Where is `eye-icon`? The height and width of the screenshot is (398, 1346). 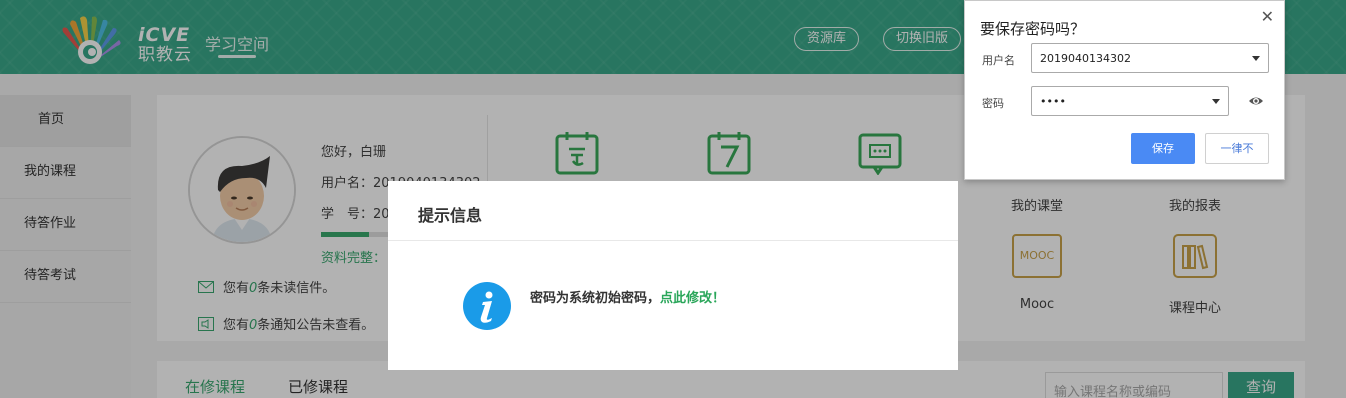 eye-icon is located at coordinates (1256, 101).